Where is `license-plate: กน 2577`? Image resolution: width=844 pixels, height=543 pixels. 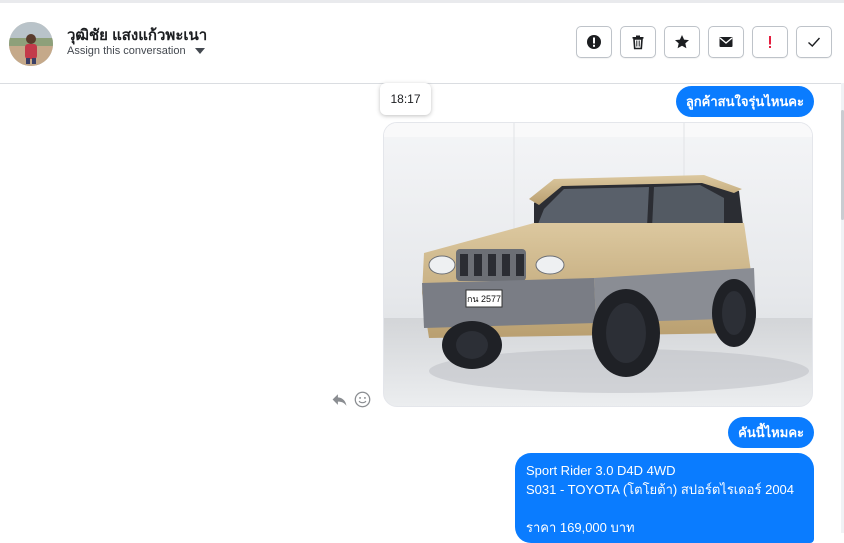
license-plate: กน 2577 is located at coordinates (484, 299).